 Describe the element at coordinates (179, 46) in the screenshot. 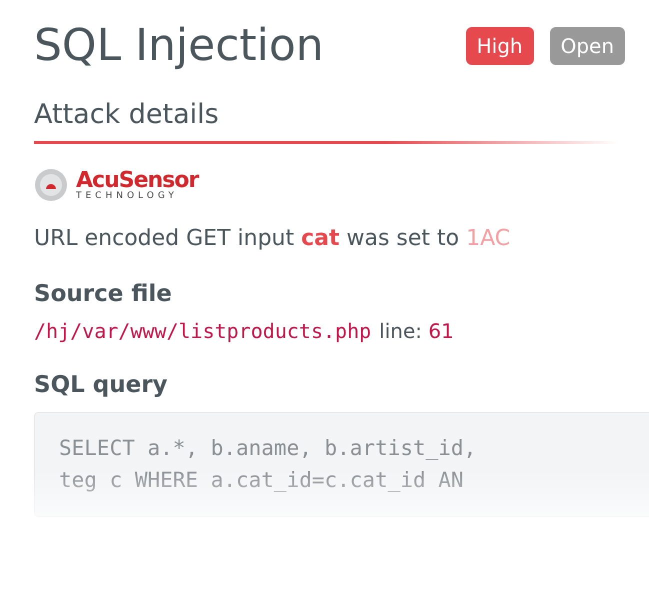

I see `page-title: SQL Injection` at that location.